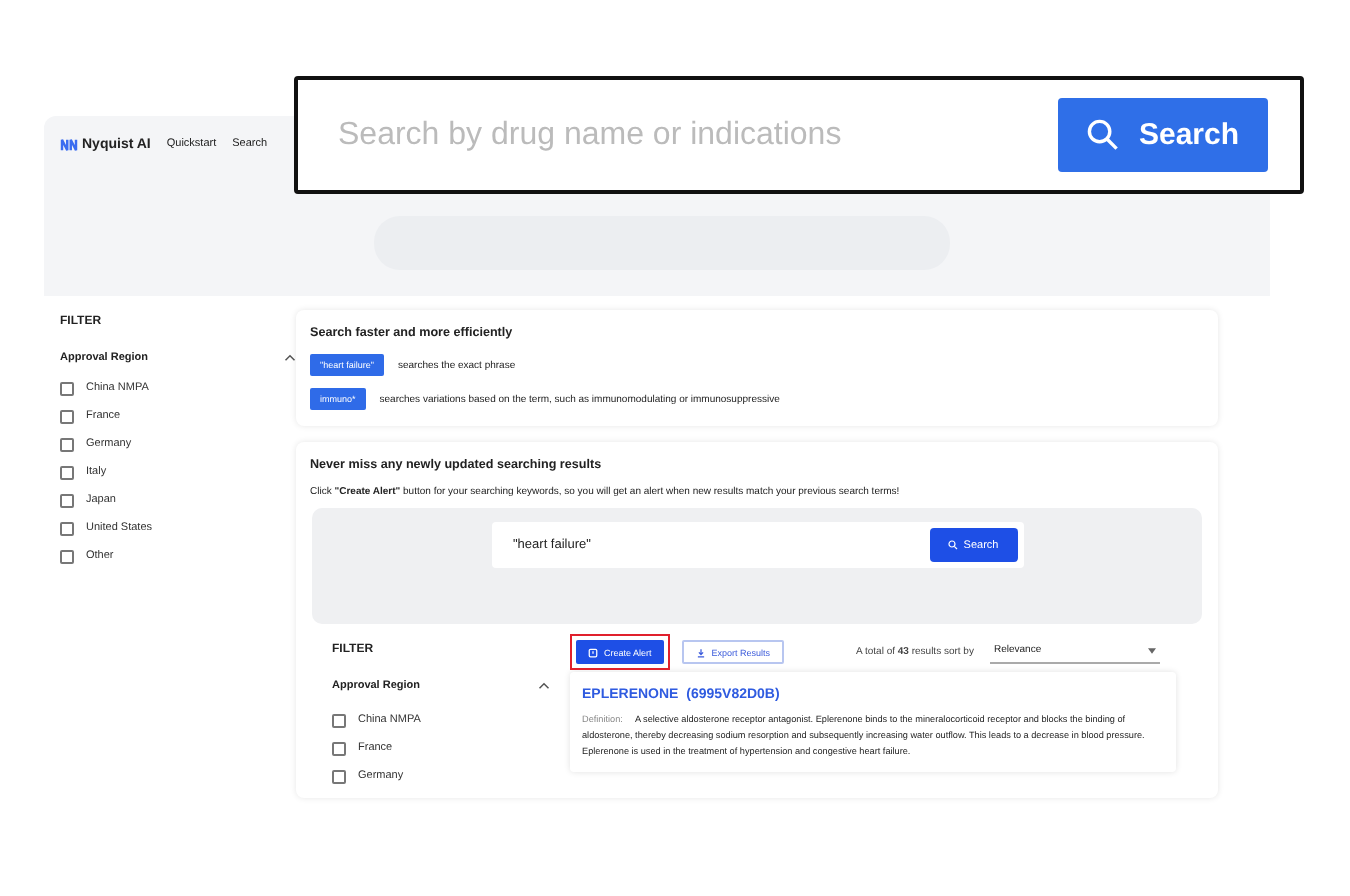  I want to click on dropdown-icon, so click(1151, 650).